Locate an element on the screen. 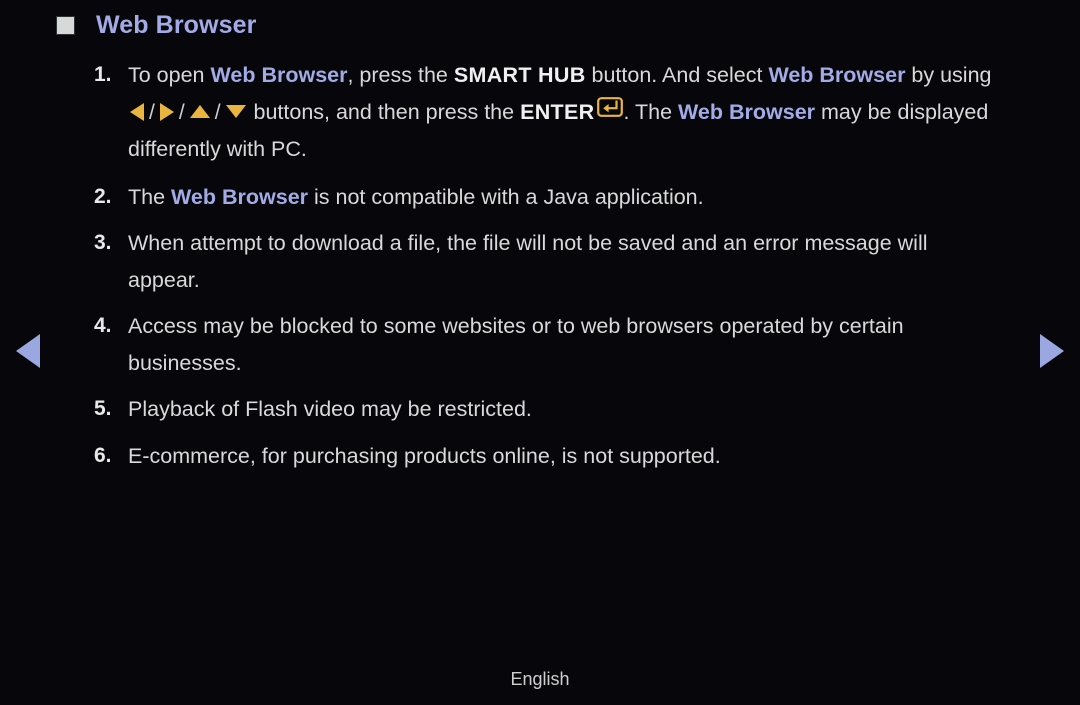 Image resolution: width=1080 pixels, height=705 pixels. list-item-number: 5. is located at coordinates (103, 409).